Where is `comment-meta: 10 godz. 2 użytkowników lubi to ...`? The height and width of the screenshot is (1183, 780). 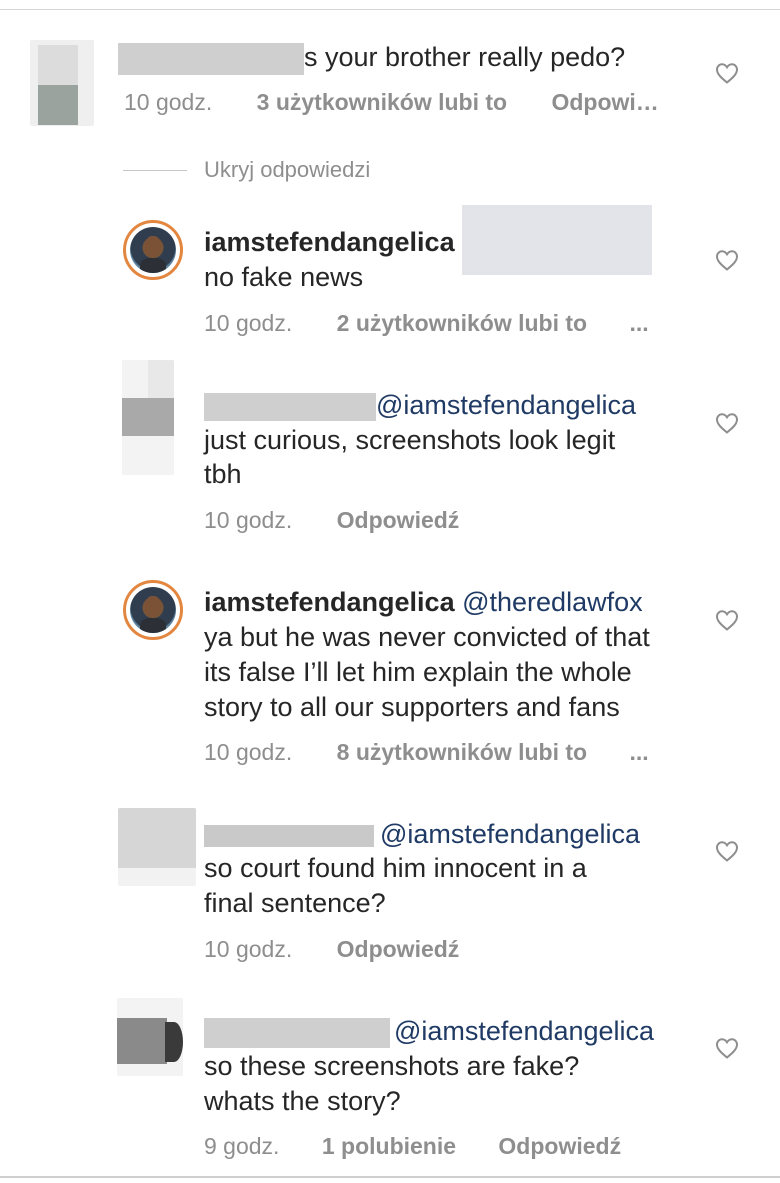
comment-meta: 10 godz. 2 użytkowników lubi to ... is located at coordinates (426, 323).